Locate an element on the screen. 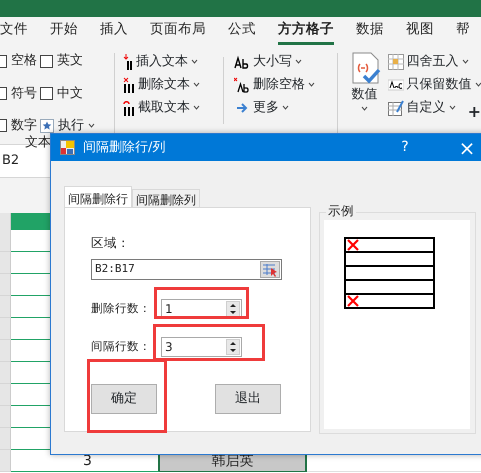 This screenshot has width=481, height=473. field-label: 删除行数： is located at coordinates (121, 309).